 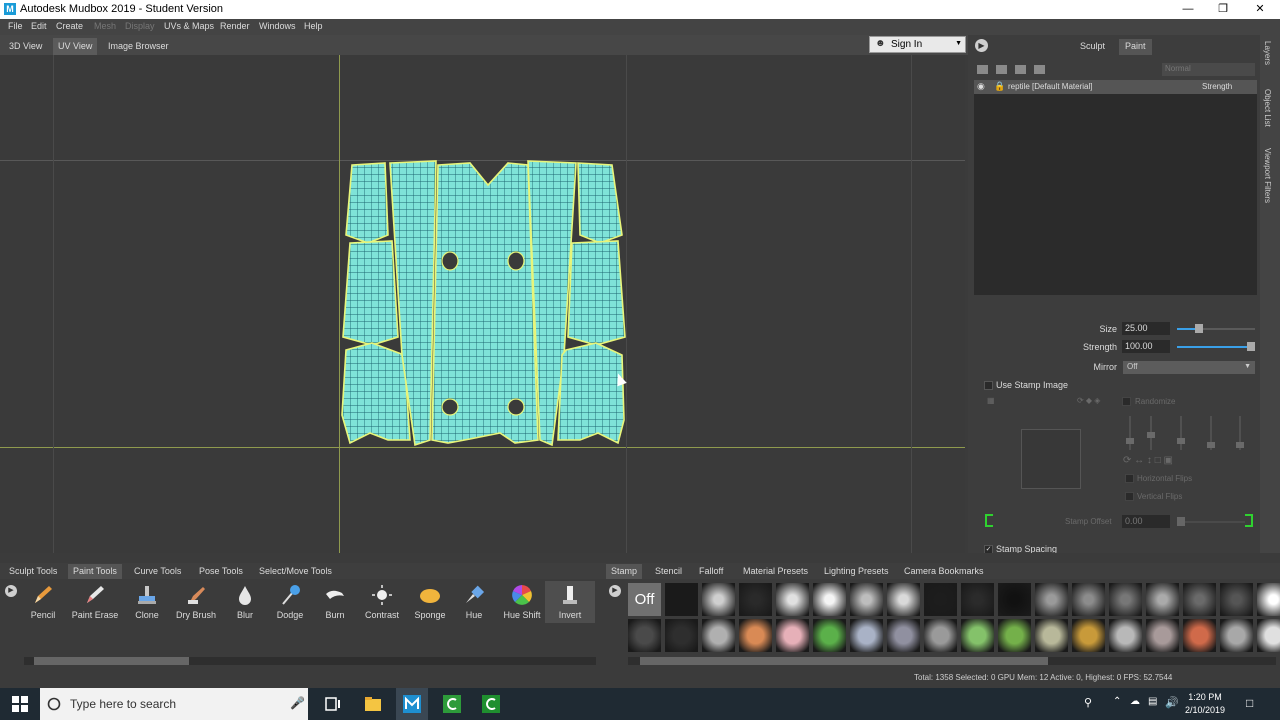 What do you see at coordinates (1188, 9) in the screenshot?
I see `minimize-button: —` at bounding box center [1188, 9].